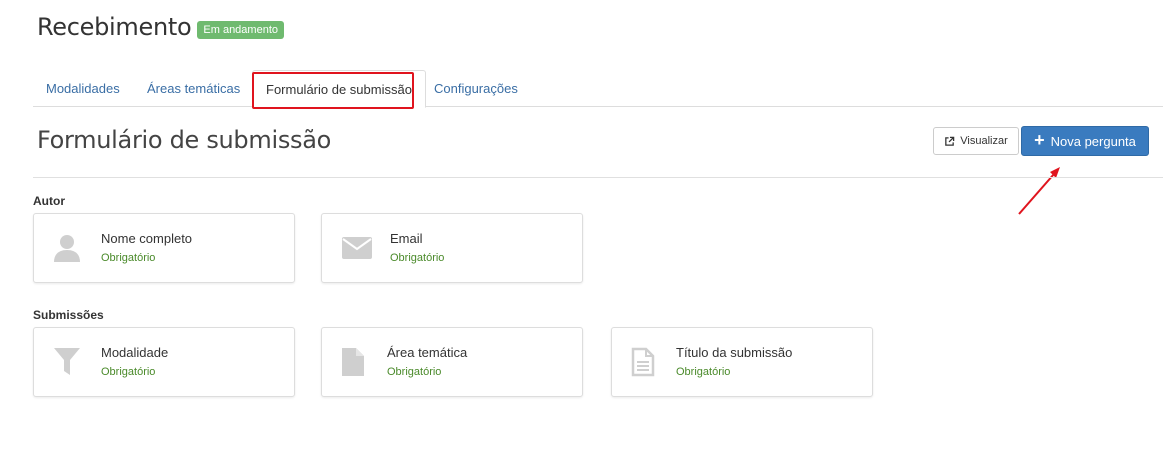  I want to click on field-card-nome-completo: Nome completo Obrigatório, so click(164, 248).